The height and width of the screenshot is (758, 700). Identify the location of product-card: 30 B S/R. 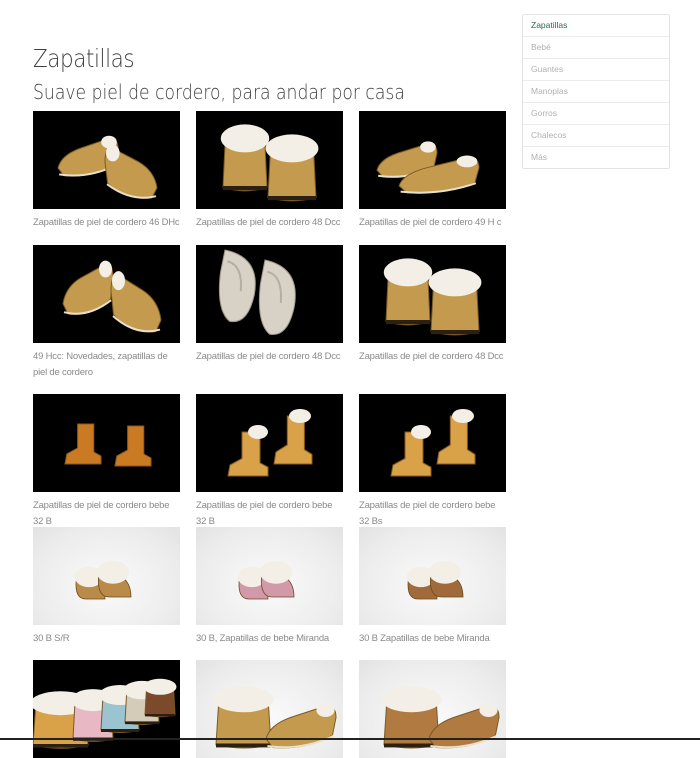
(107, 587).